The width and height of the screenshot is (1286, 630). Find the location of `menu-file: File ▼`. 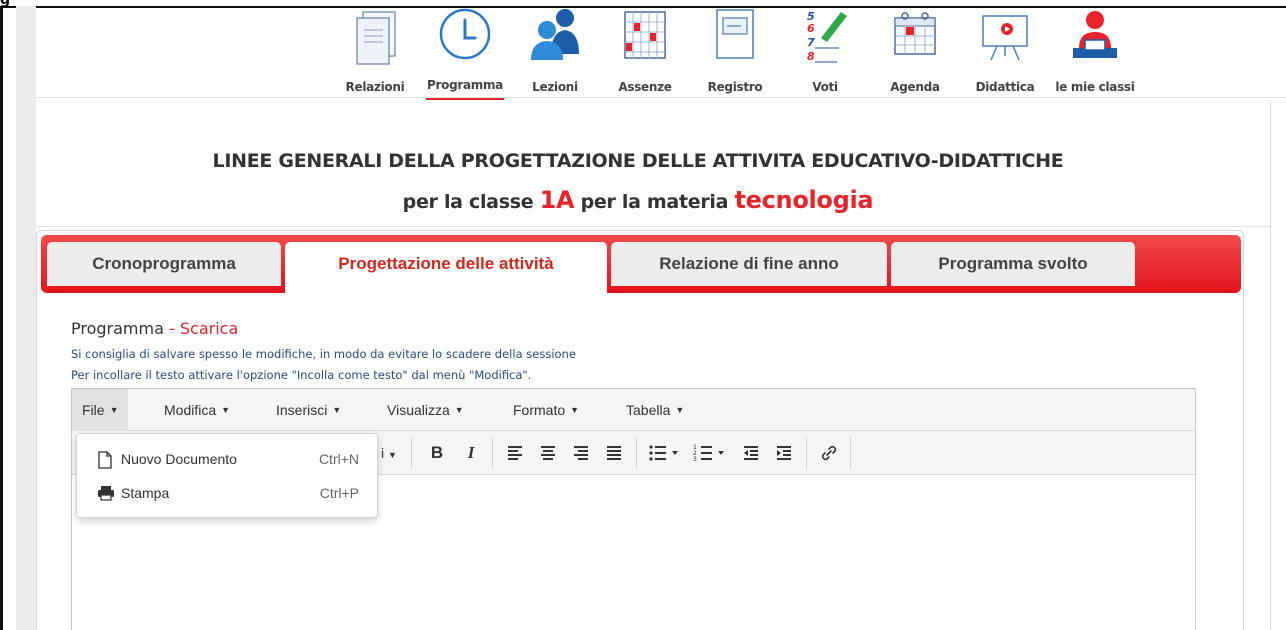

menu-file: File ▼ is located at coordinates (100, 410).